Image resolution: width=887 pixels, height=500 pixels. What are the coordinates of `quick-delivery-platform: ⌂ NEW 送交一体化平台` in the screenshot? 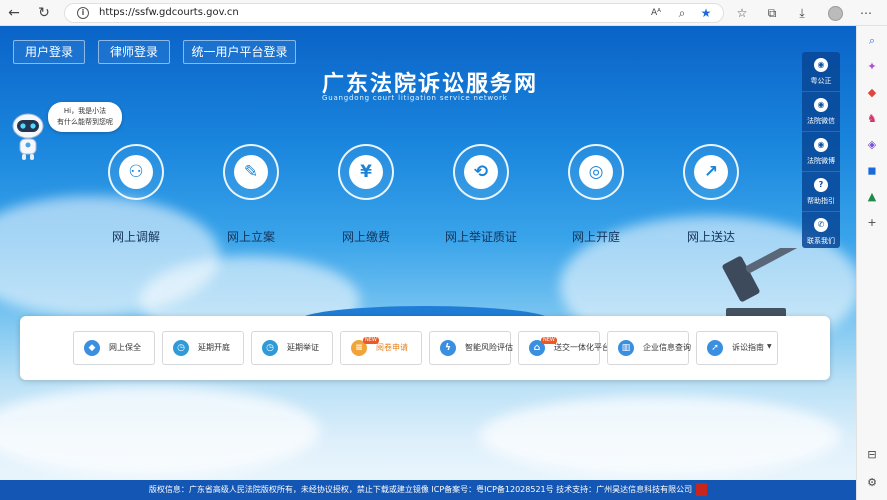 It's located at (564, 348).